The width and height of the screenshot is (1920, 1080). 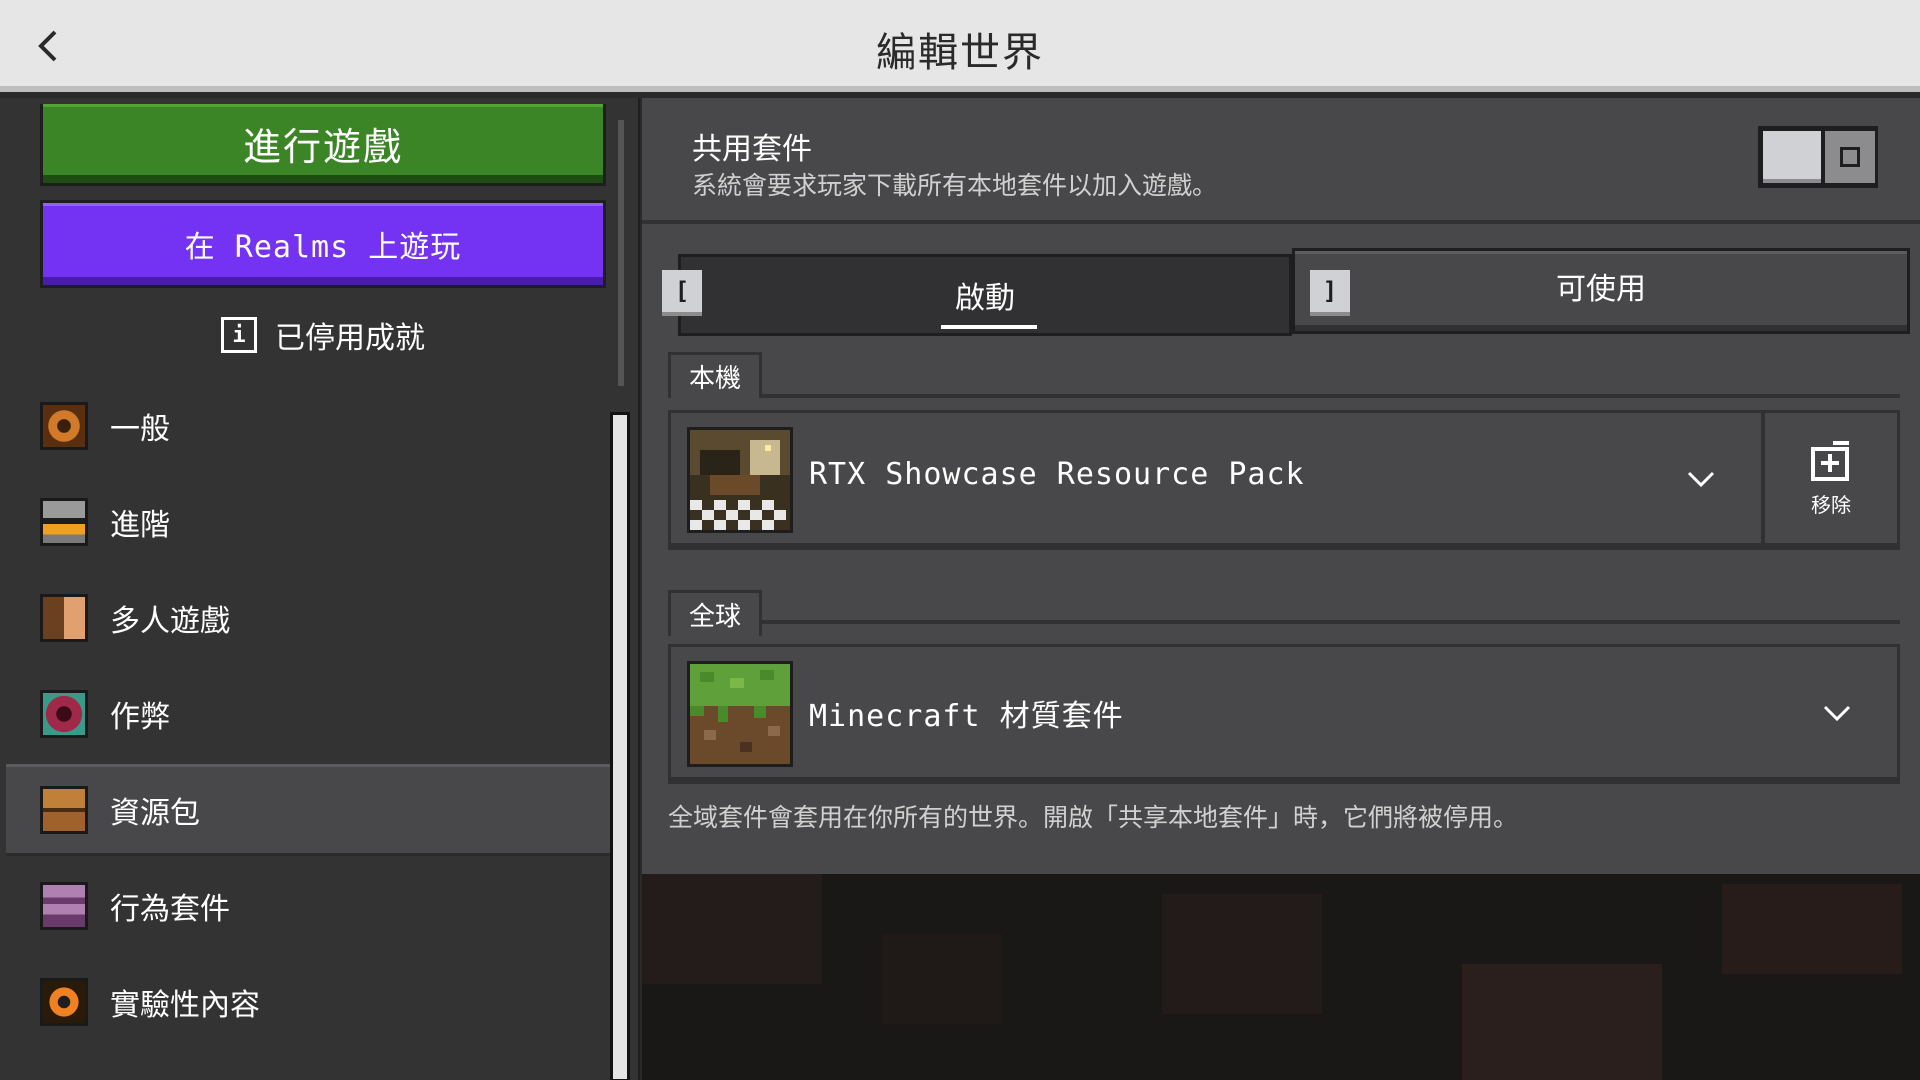 What do you see at coordinates (64, 522) in the screenshot?
I see `furnace-icon` at bounding box center [64, 522].